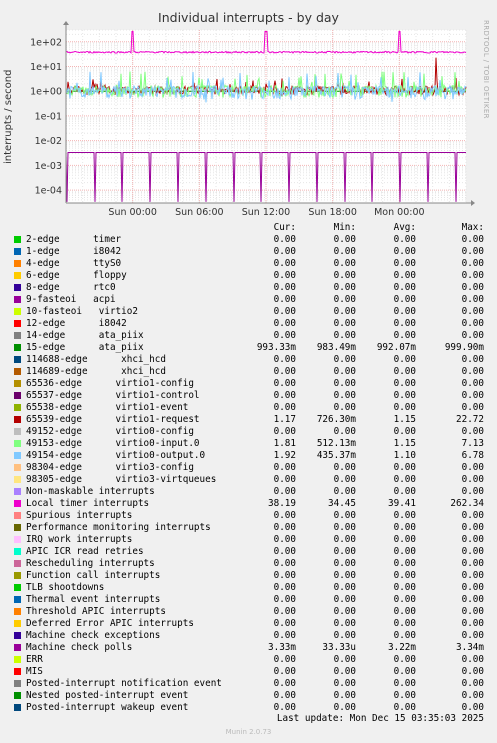  I want to click on y-tick-label: 1e-03, so click(48, 166).